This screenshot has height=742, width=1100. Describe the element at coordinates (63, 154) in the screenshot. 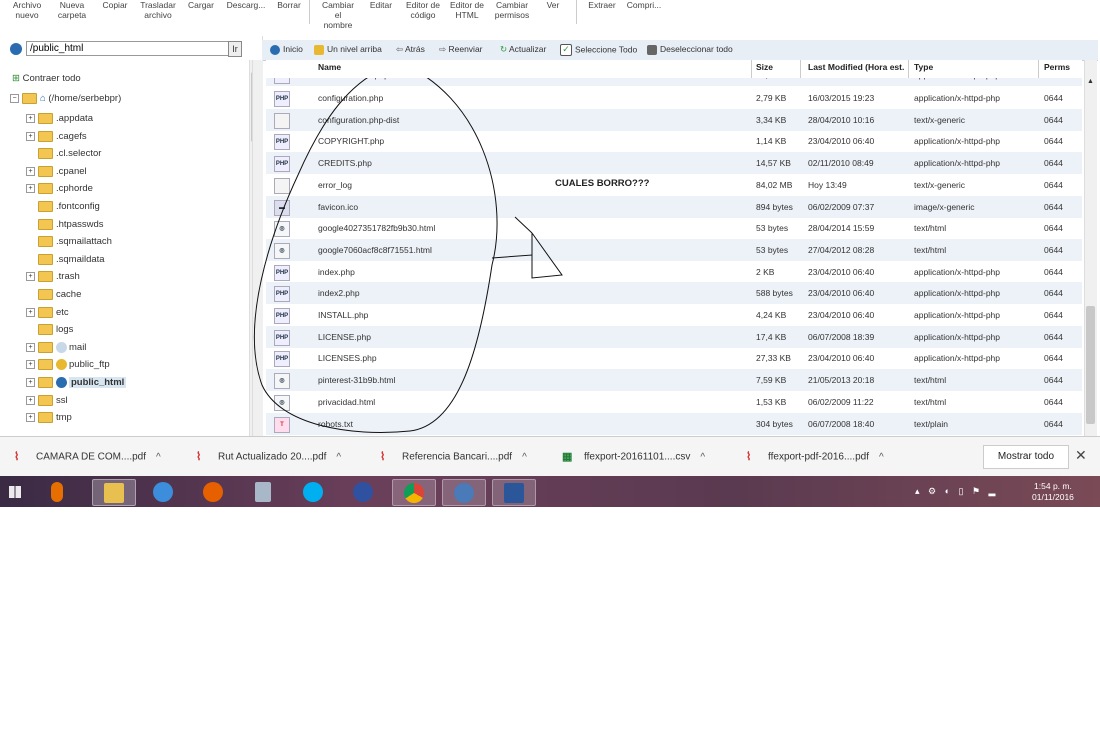

I see `tree-item: .cl.selector` at that location.